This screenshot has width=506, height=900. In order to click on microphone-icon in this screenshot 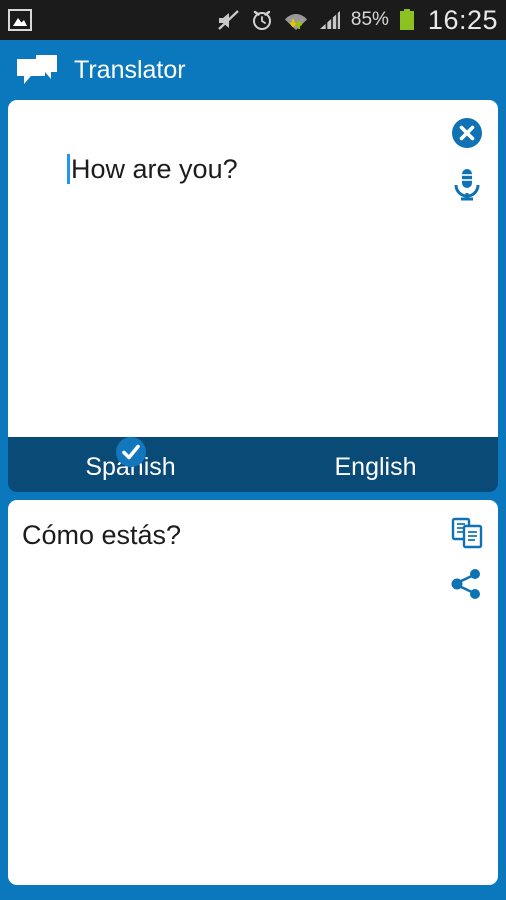, I will do `click(467, 184)`.